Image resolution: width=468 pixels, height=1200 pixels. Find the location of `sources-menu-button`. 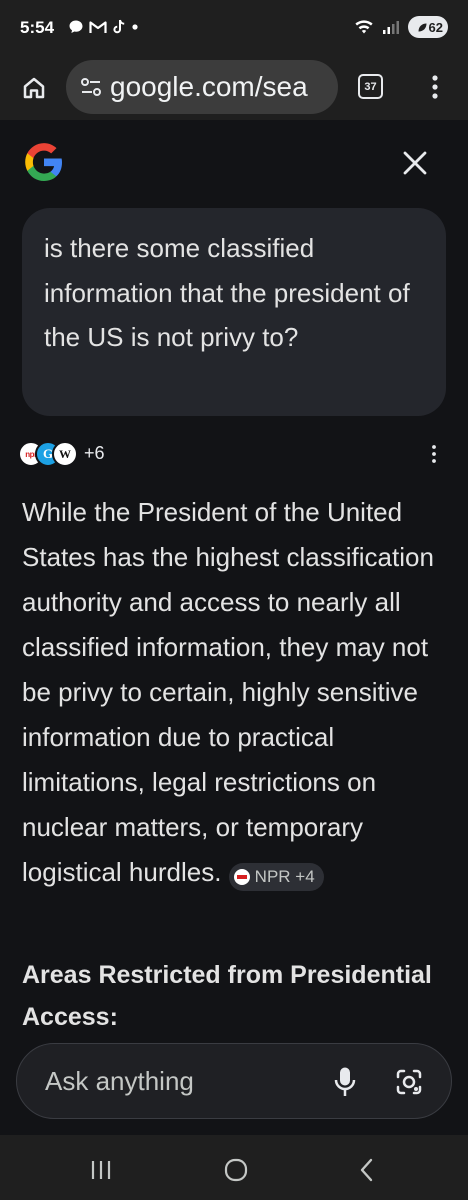

sources-menu-button is located at coordinates (434, 454).